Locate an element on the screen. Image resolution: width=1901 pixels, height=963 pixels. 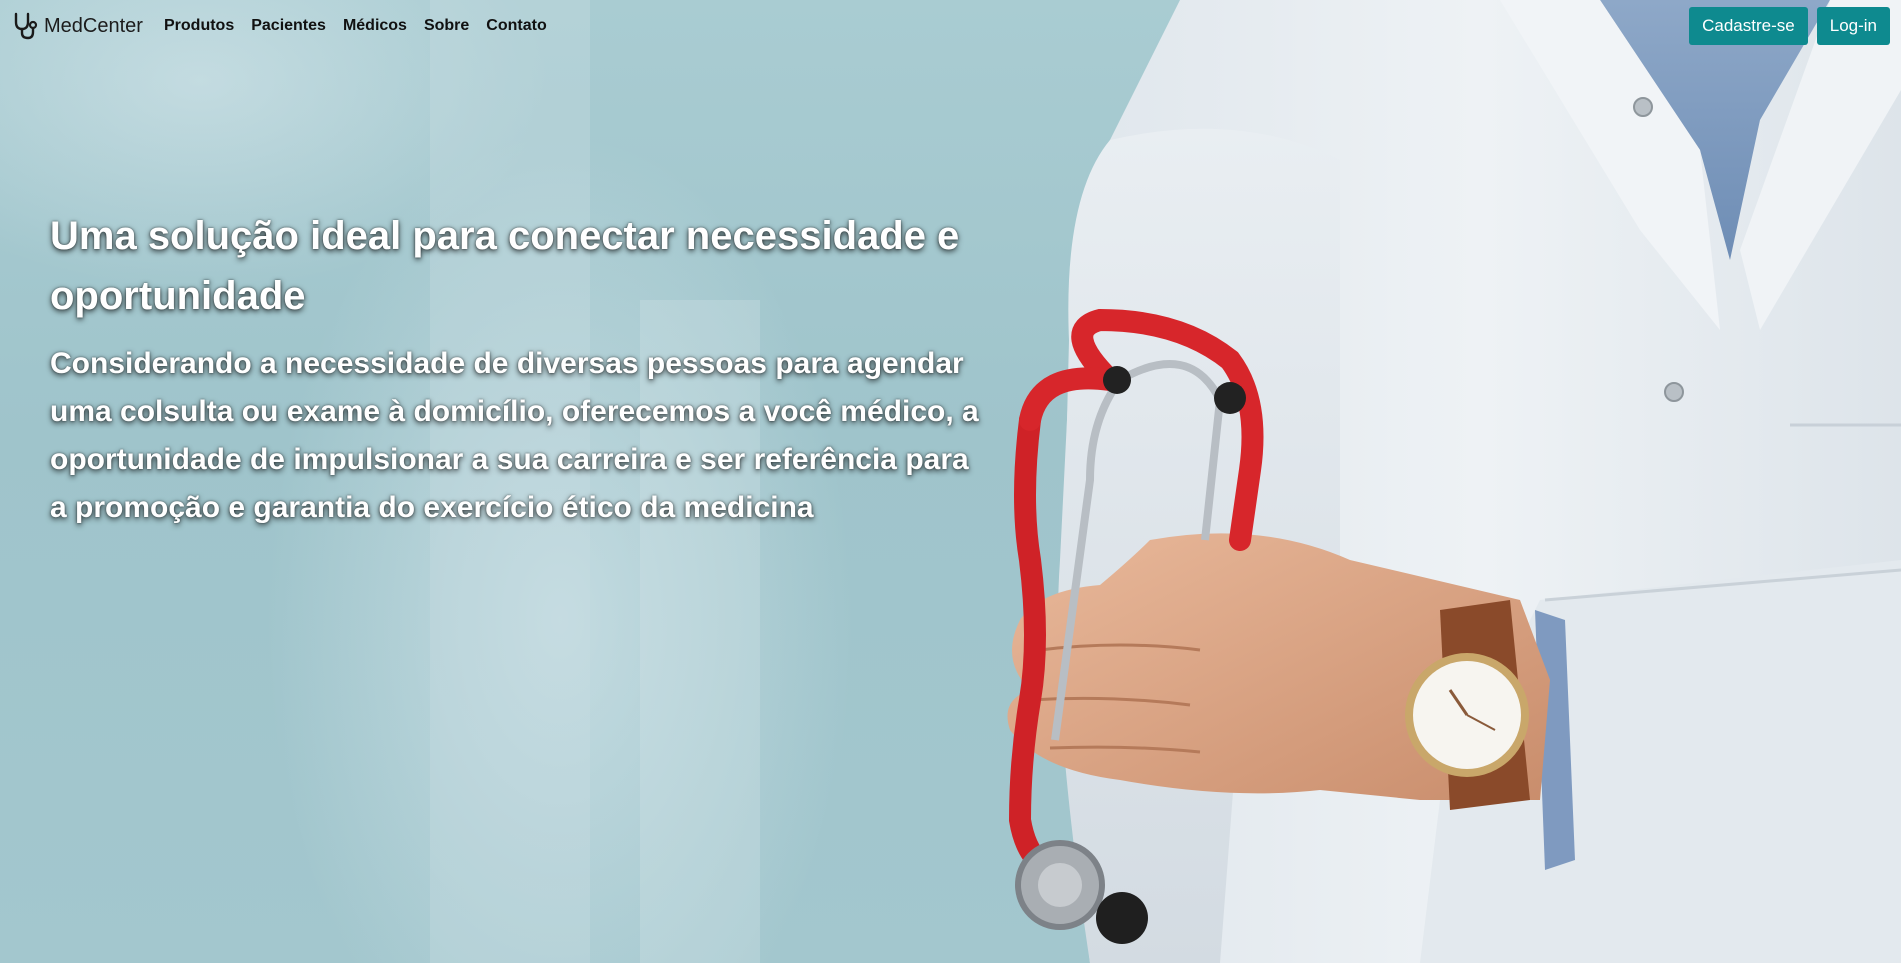
nav-link-contato: Contato is located at coordinates (516, 26).